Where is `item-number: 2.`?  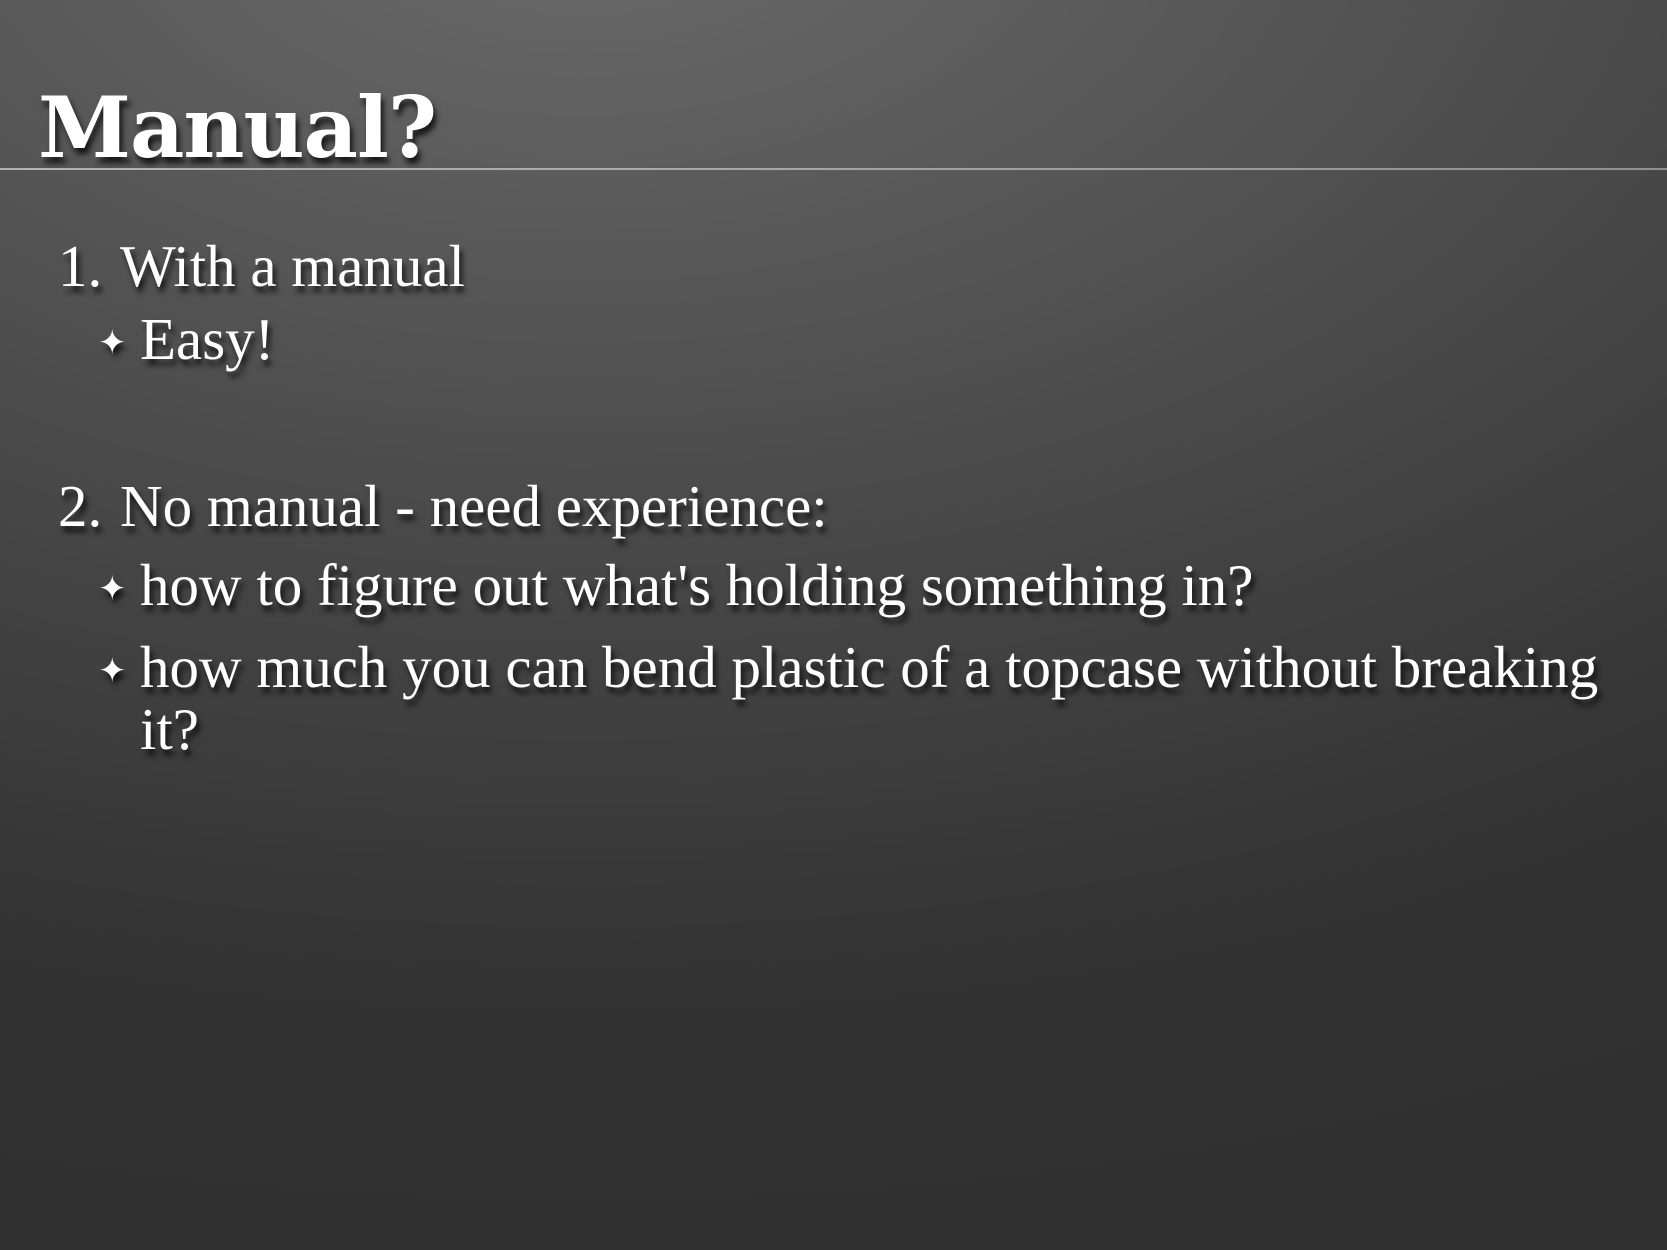 item-number: 2. is located at coordinates (80, 506).